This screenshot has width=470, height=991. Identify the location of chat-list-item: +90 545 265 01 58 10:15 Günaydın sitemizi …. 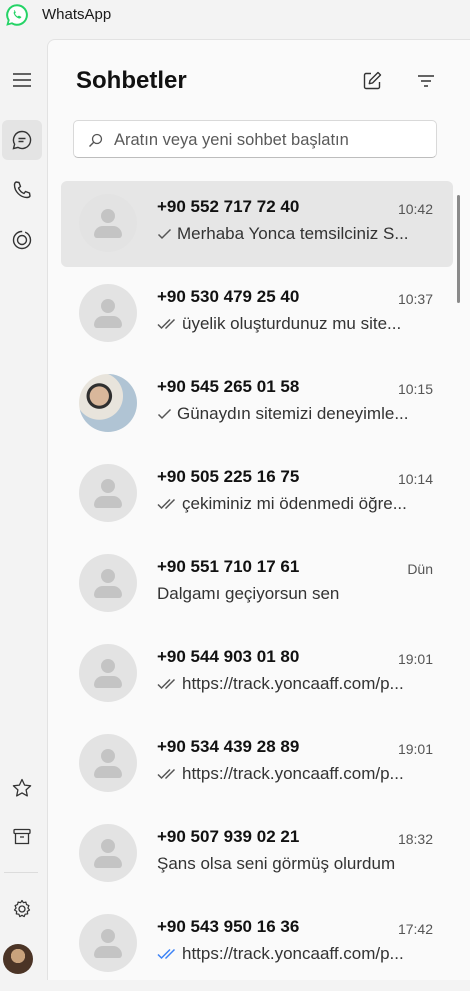
(257, 404).